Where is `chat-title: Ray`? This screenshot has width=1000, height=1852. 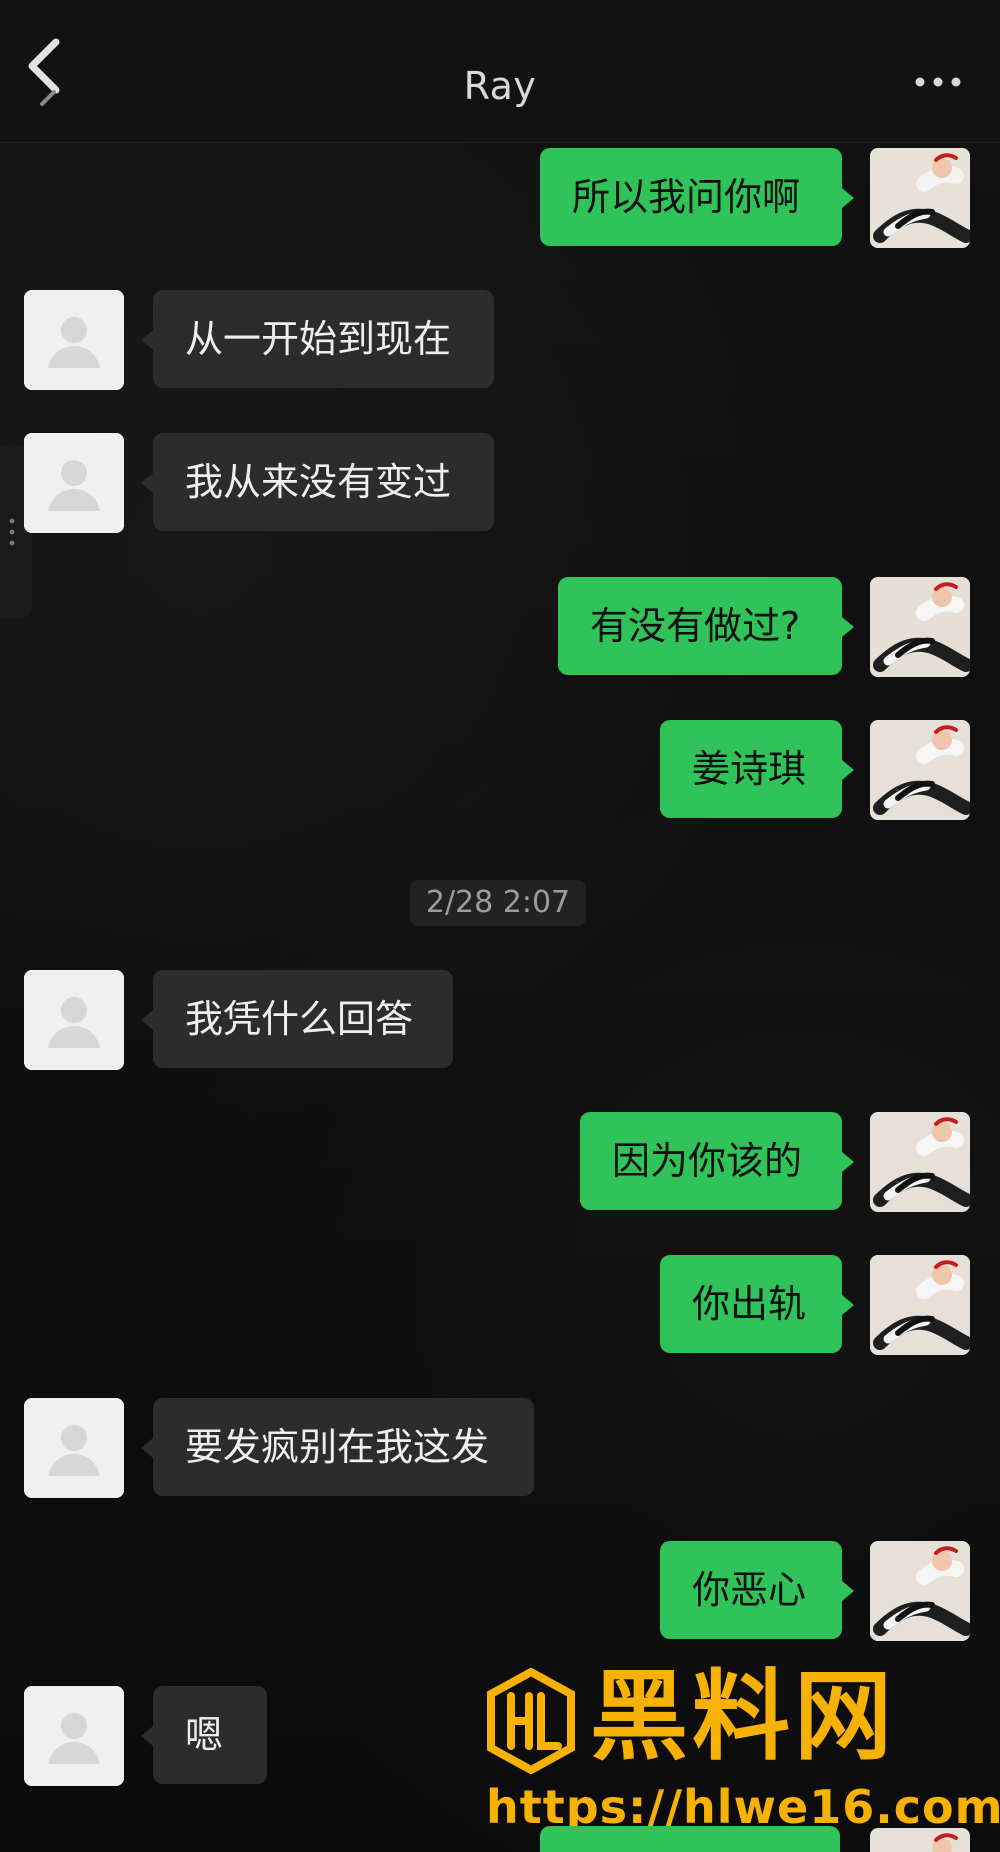 chat-title: Ray is located at coordinates (500, 86).